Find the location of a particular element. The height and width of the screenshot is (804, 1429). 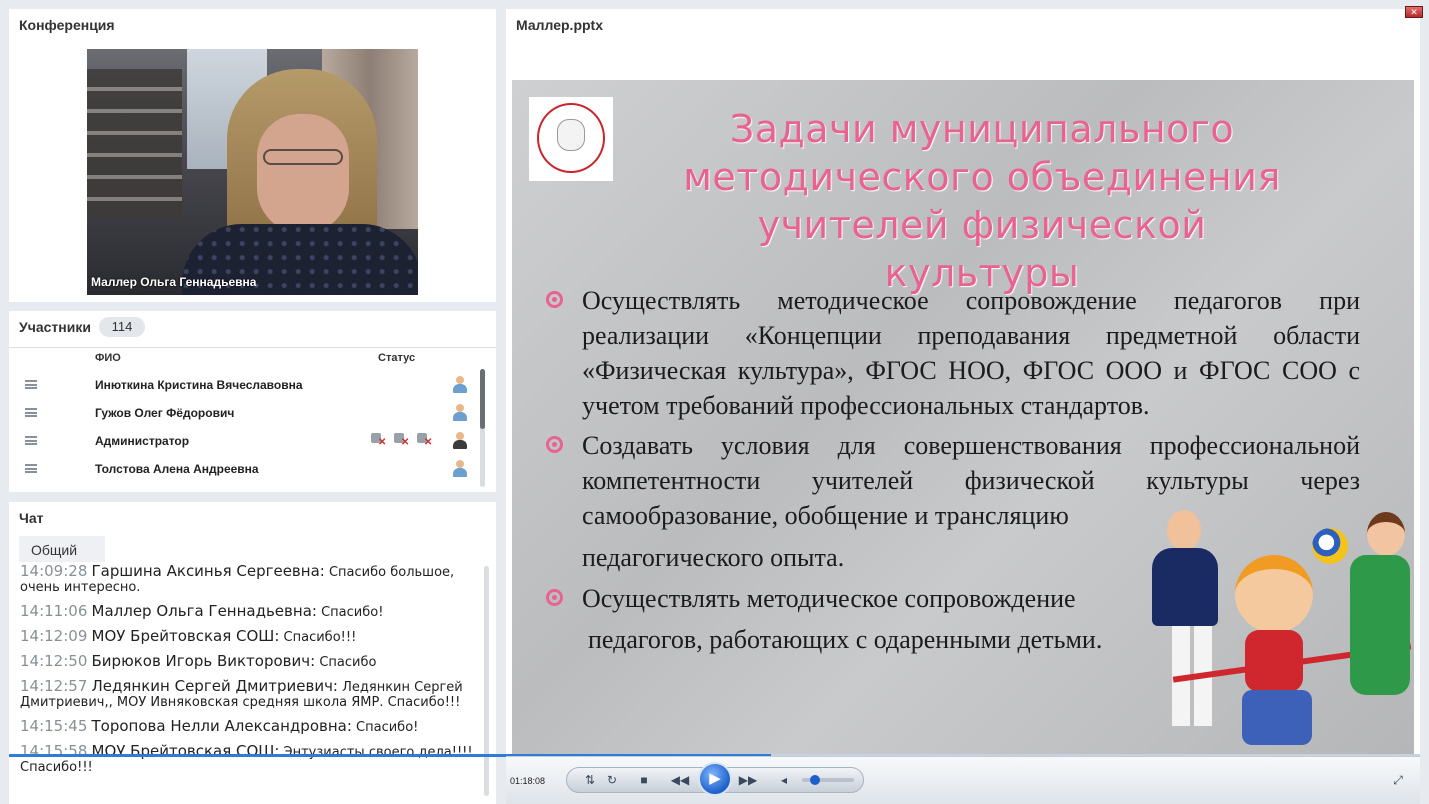

participants-scrollbar is located at coordinates (482, 428).